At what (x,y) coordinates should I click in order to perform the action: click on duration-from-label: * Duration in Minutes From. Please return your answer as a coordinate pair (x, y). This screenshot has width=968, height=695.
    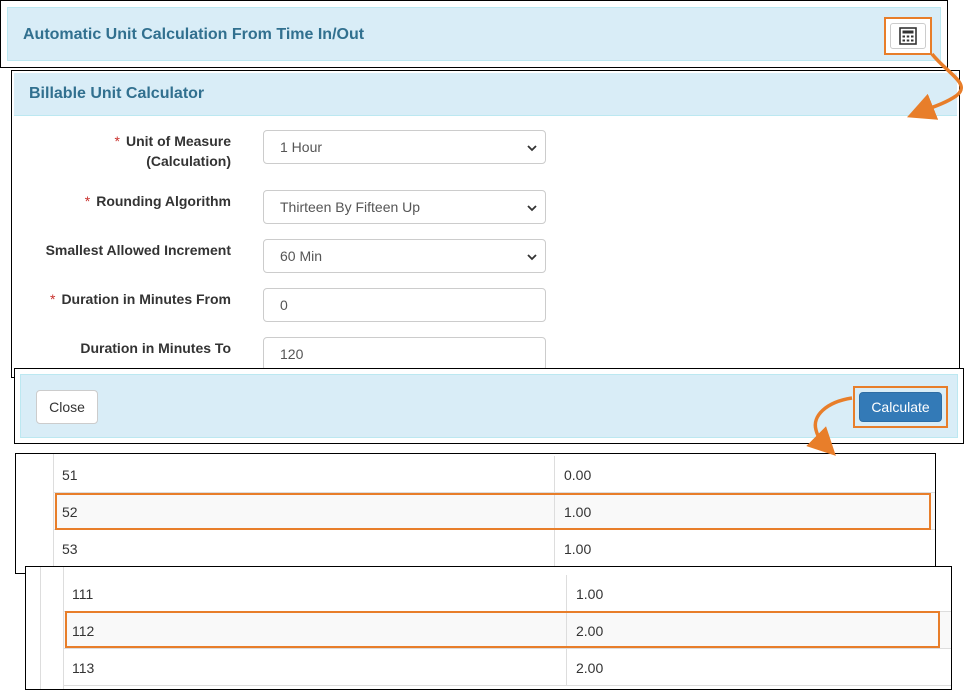
    Looking at the image, I should click on (140, 299).